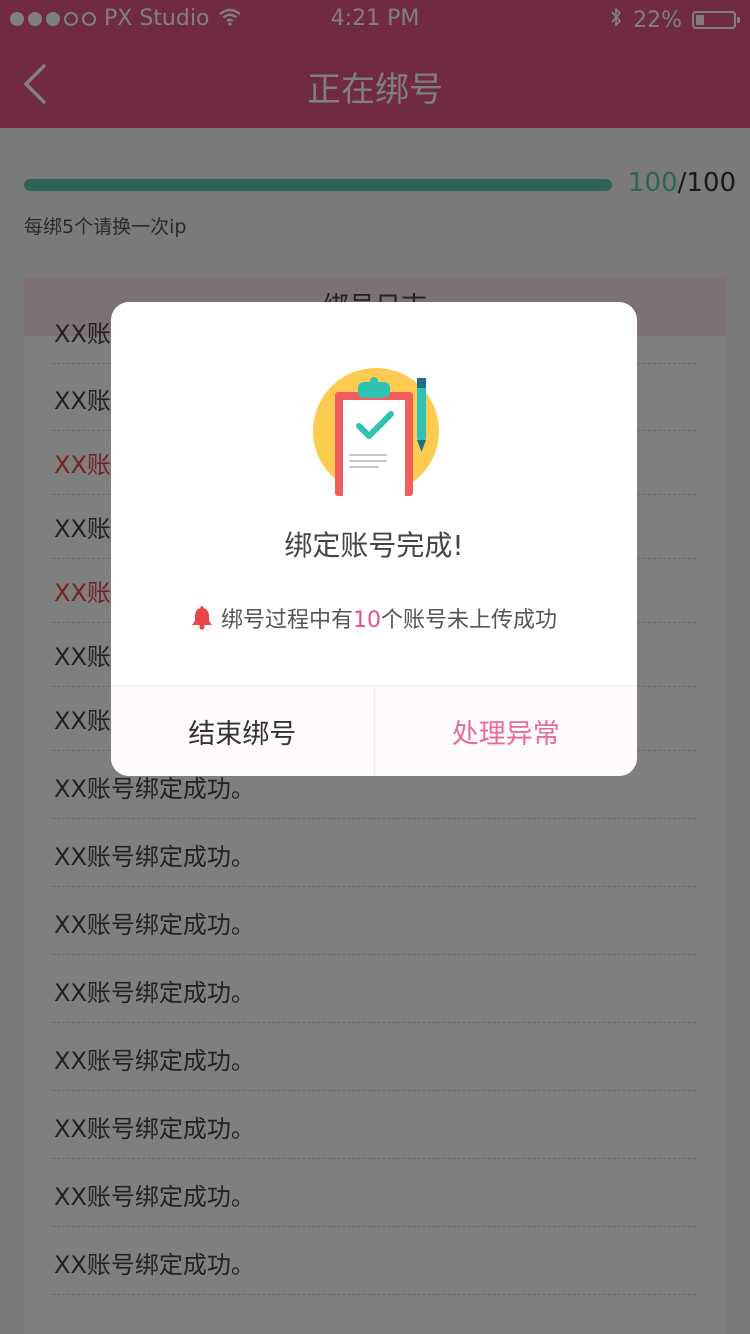 This screenshot has width=750, height=1334. I want to click on dialog-message: 绑号过程中有10个账号未上传成功, so click(374, 618).